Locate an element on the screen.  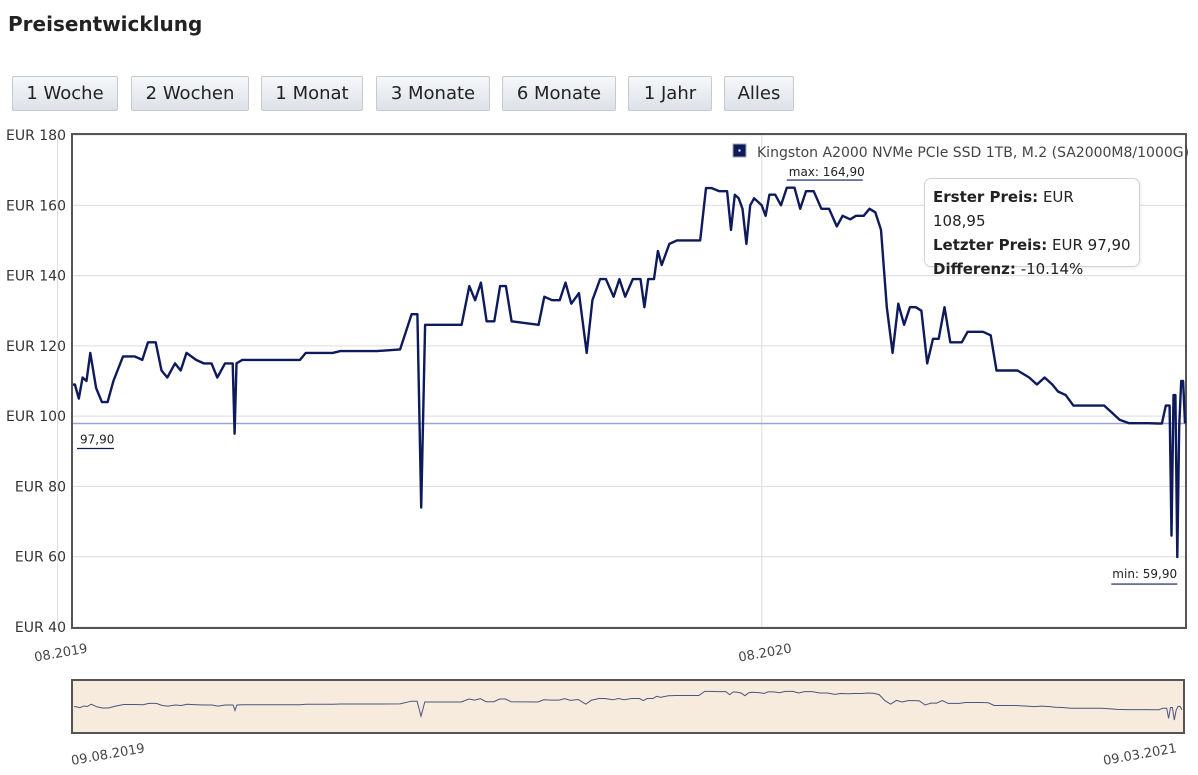
min-annotation-label: min: 59,90 is located at coordinates (1144, 574).